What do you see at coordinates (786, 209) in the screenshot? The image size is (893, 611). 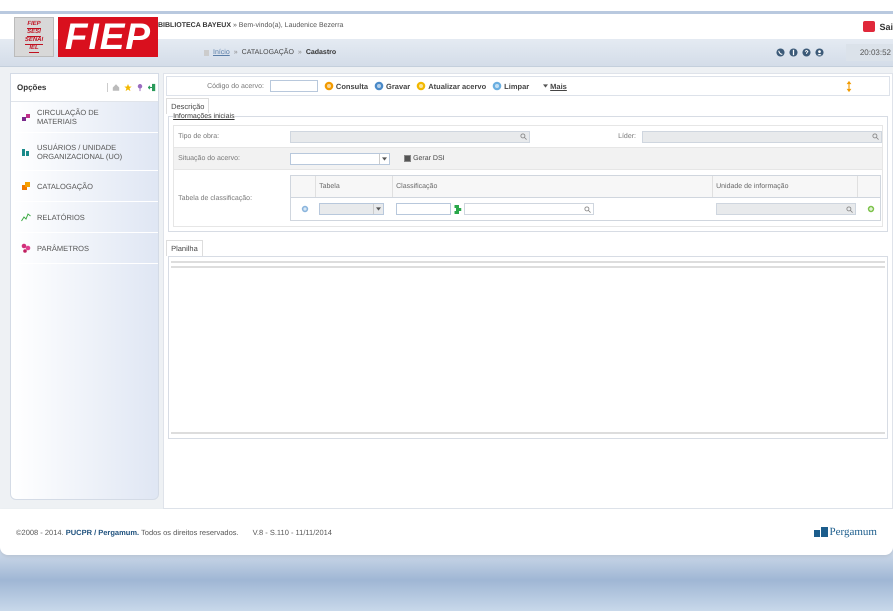 I see `unit-field` at bounding box center [786, 209].